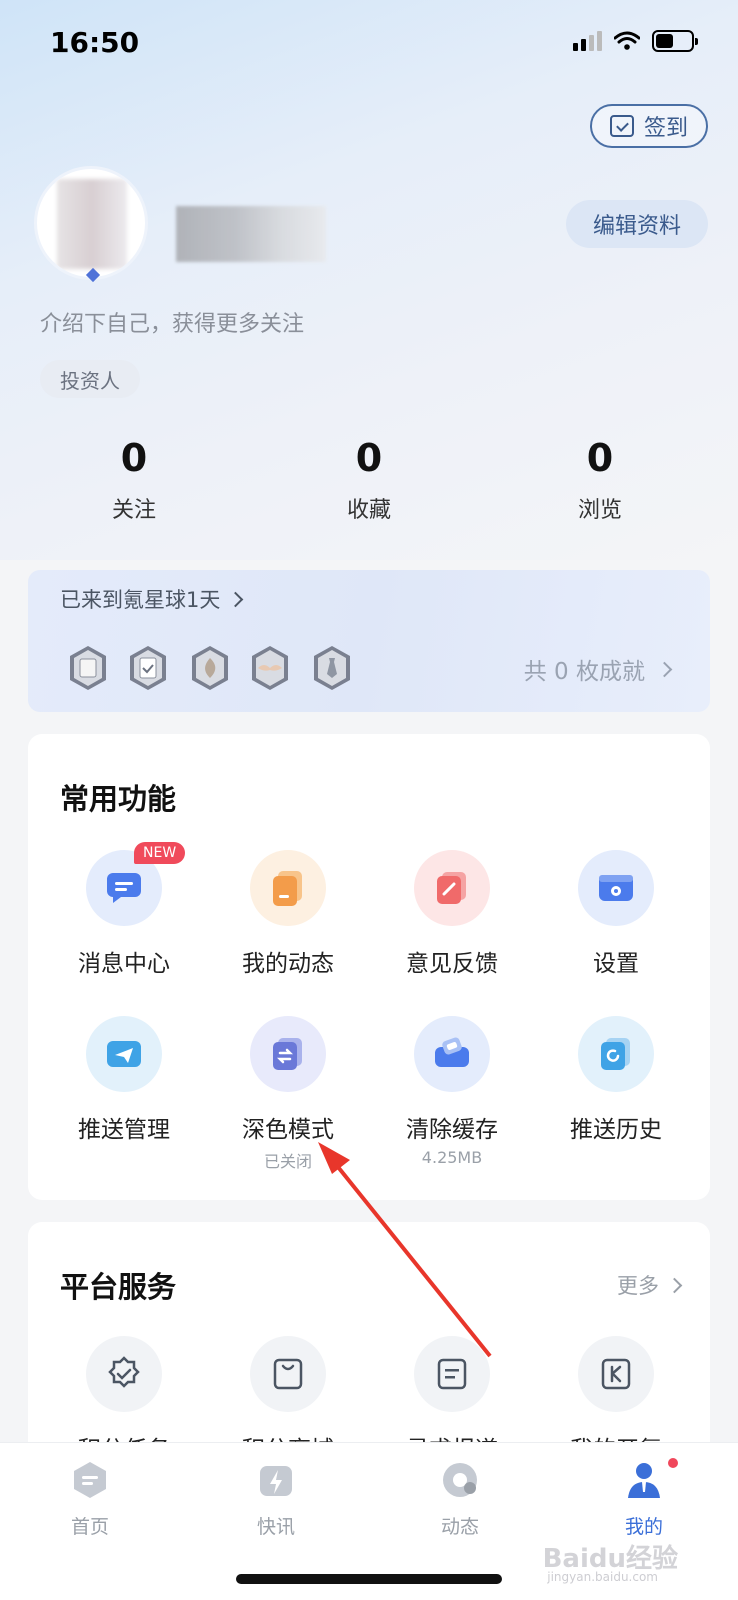 The image size is (738, 1600). I want to click on notification-dot, so click(673, 1463).